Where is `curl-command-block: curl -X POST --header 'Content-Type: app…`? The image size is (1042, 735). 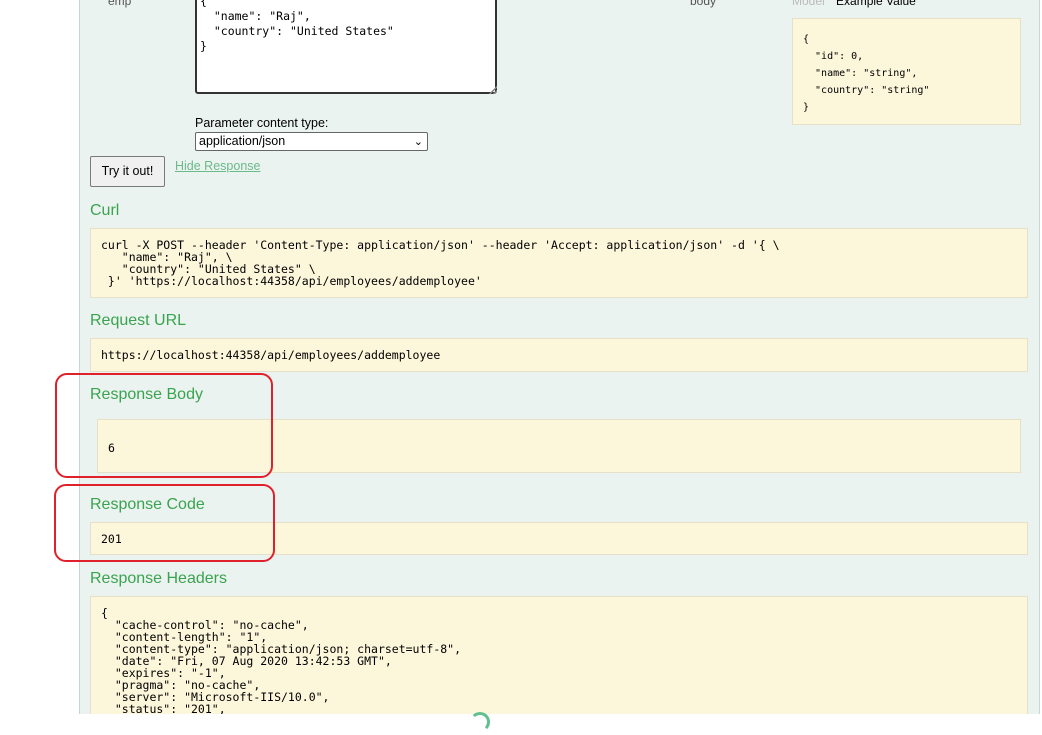
curl-command-block: curl -X POST --header 'Content-Type: app… is located at coordinates (559, 263).